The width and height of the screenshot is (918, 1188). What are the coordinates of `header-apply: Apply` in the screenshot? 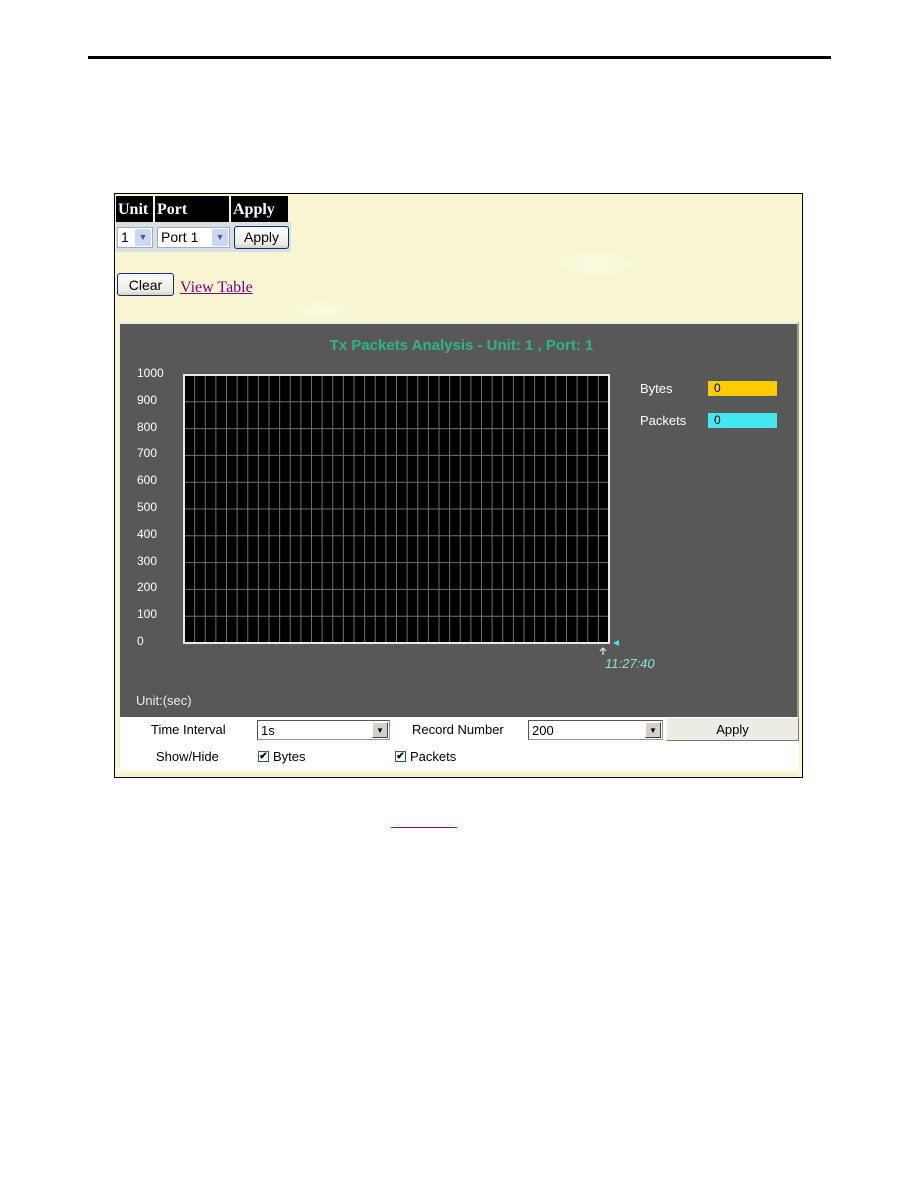 It's located at (259, 209).